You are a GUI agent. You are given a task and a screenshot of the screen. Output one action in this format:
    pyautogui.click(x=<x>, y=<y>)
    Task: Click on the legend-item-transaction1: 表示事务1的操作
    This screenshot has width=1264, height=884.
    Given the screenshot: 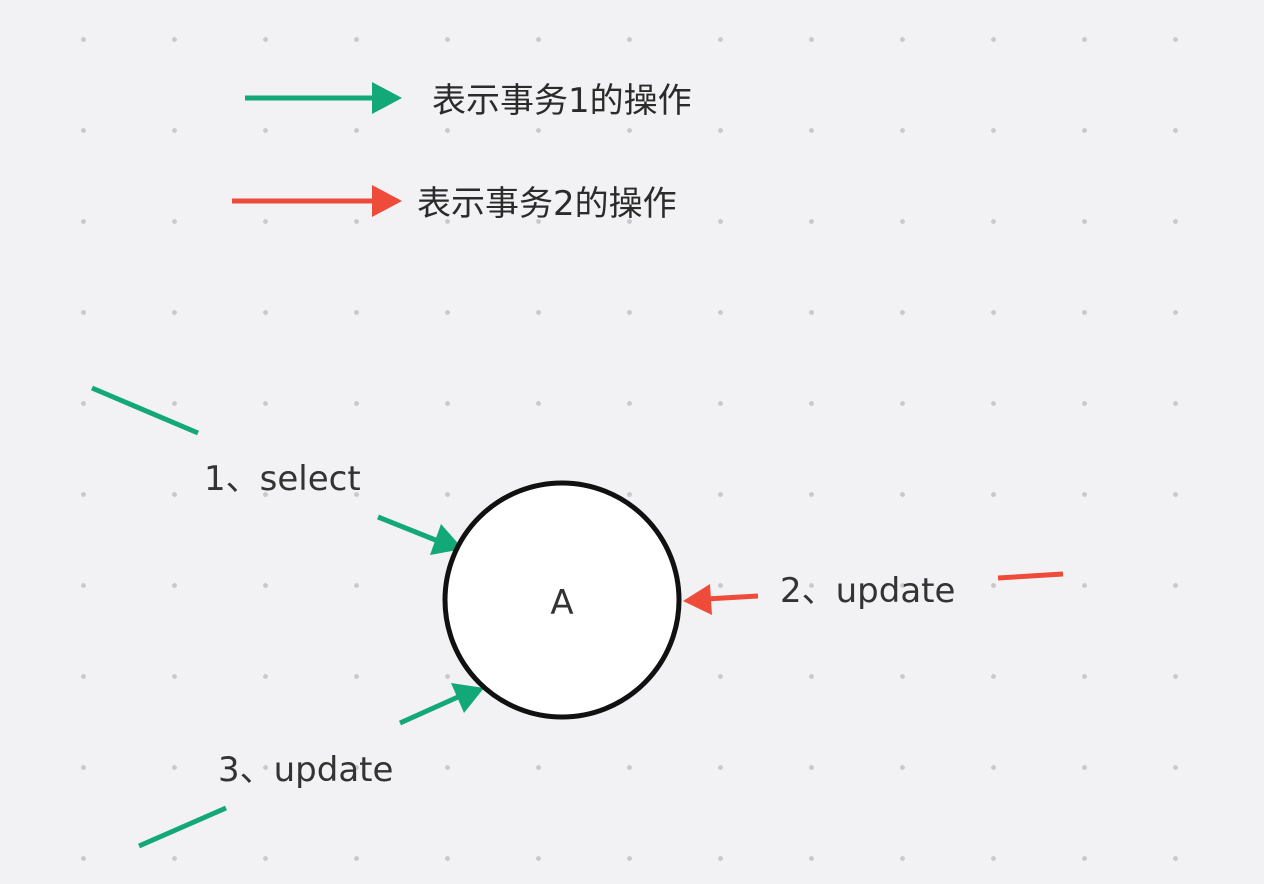 What is the action you would take?
    pyautogui.click(x=468, y=101)
    